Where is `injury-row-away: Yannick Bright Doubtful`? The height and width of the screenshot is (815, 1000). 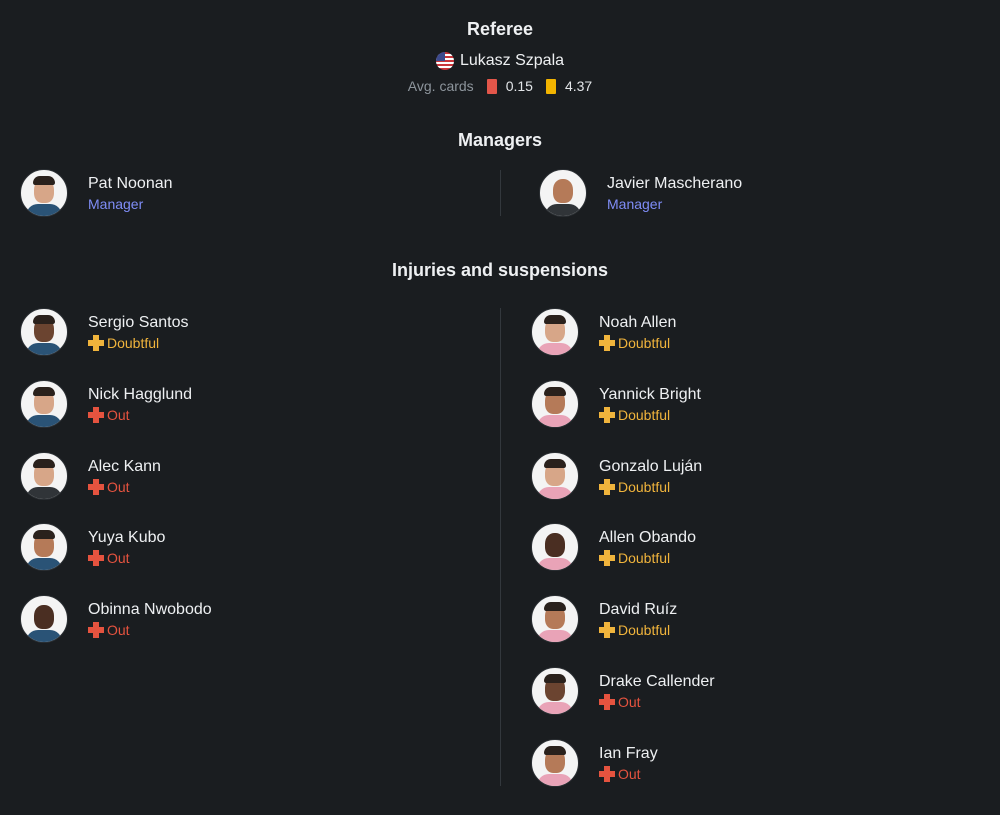
injury-row-away: Yannick Bright Doubtful is located at coordinates (616, 404).